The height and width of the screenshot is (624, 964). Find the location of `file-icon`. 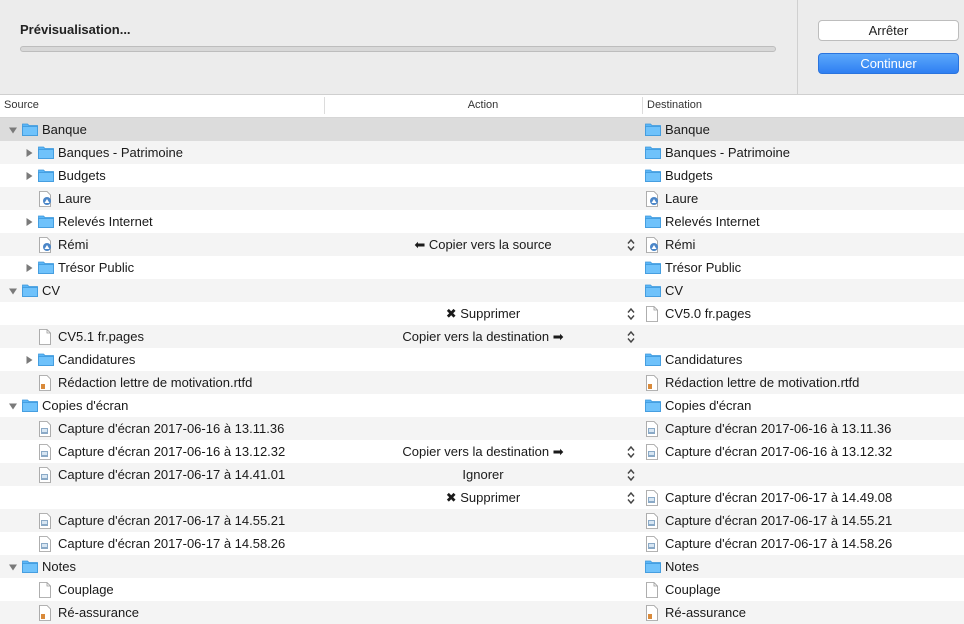

file-icon is located at coordinates (46, 589).